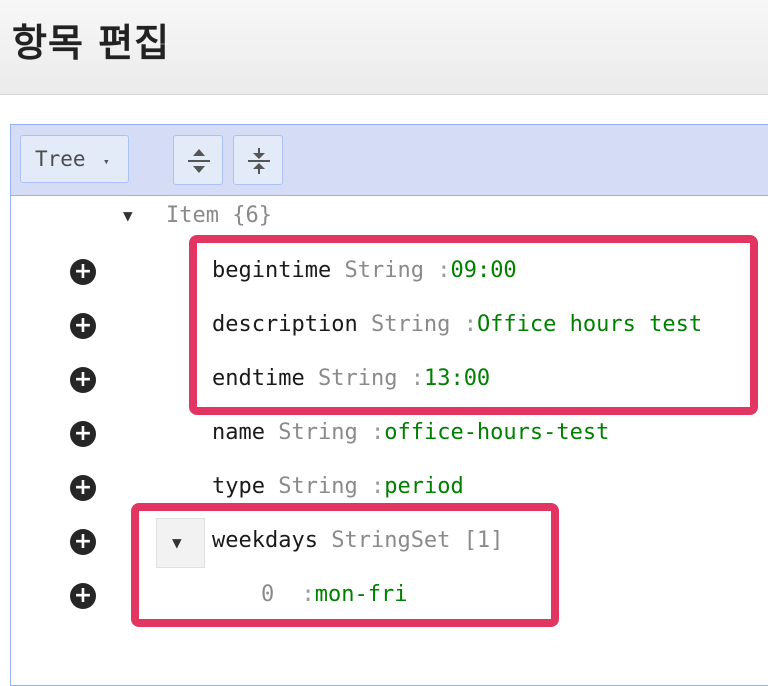 Image resolution: width=768 pixels, height=686 pixels. I want to click on tree-row-type: type String :period, so click(338, 487).